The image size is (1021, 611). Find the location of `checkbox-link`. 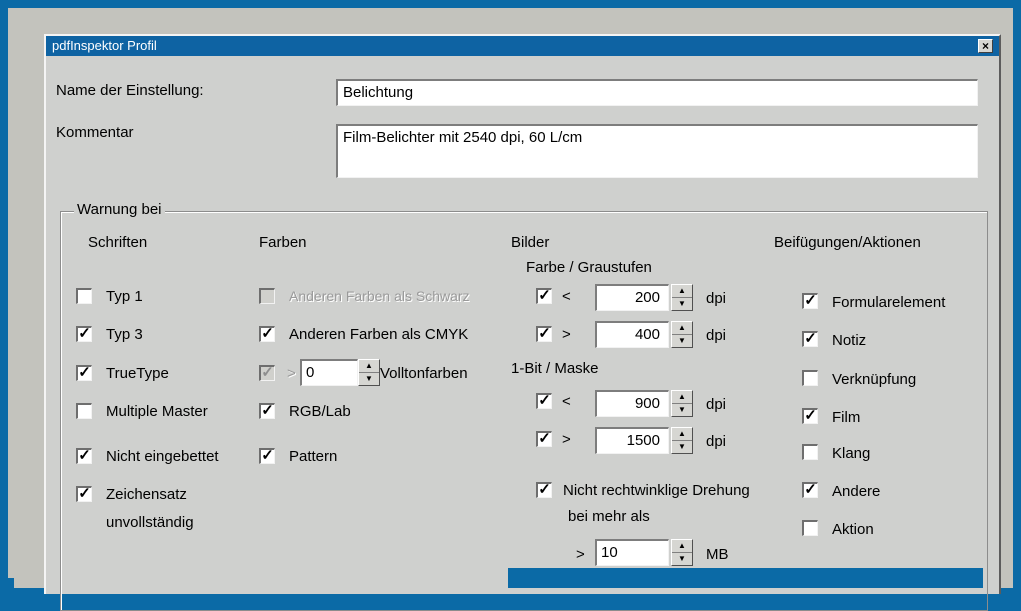

checkbox-link is located at coordinates (810, 378).